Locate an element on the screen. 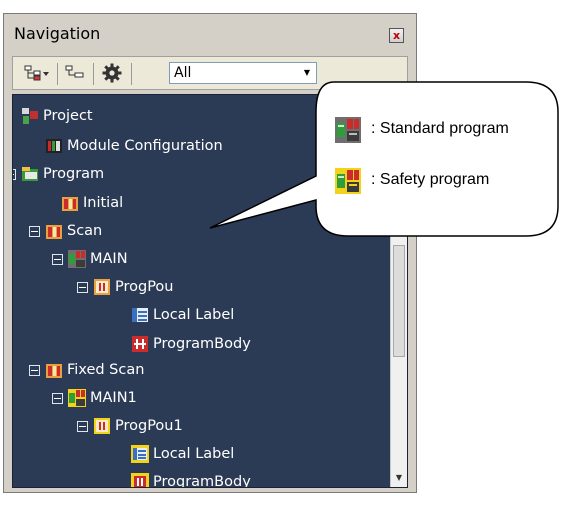 The width and height of the screenshot is (565, 507). program-body-icon is located at coordinates (140, 344).